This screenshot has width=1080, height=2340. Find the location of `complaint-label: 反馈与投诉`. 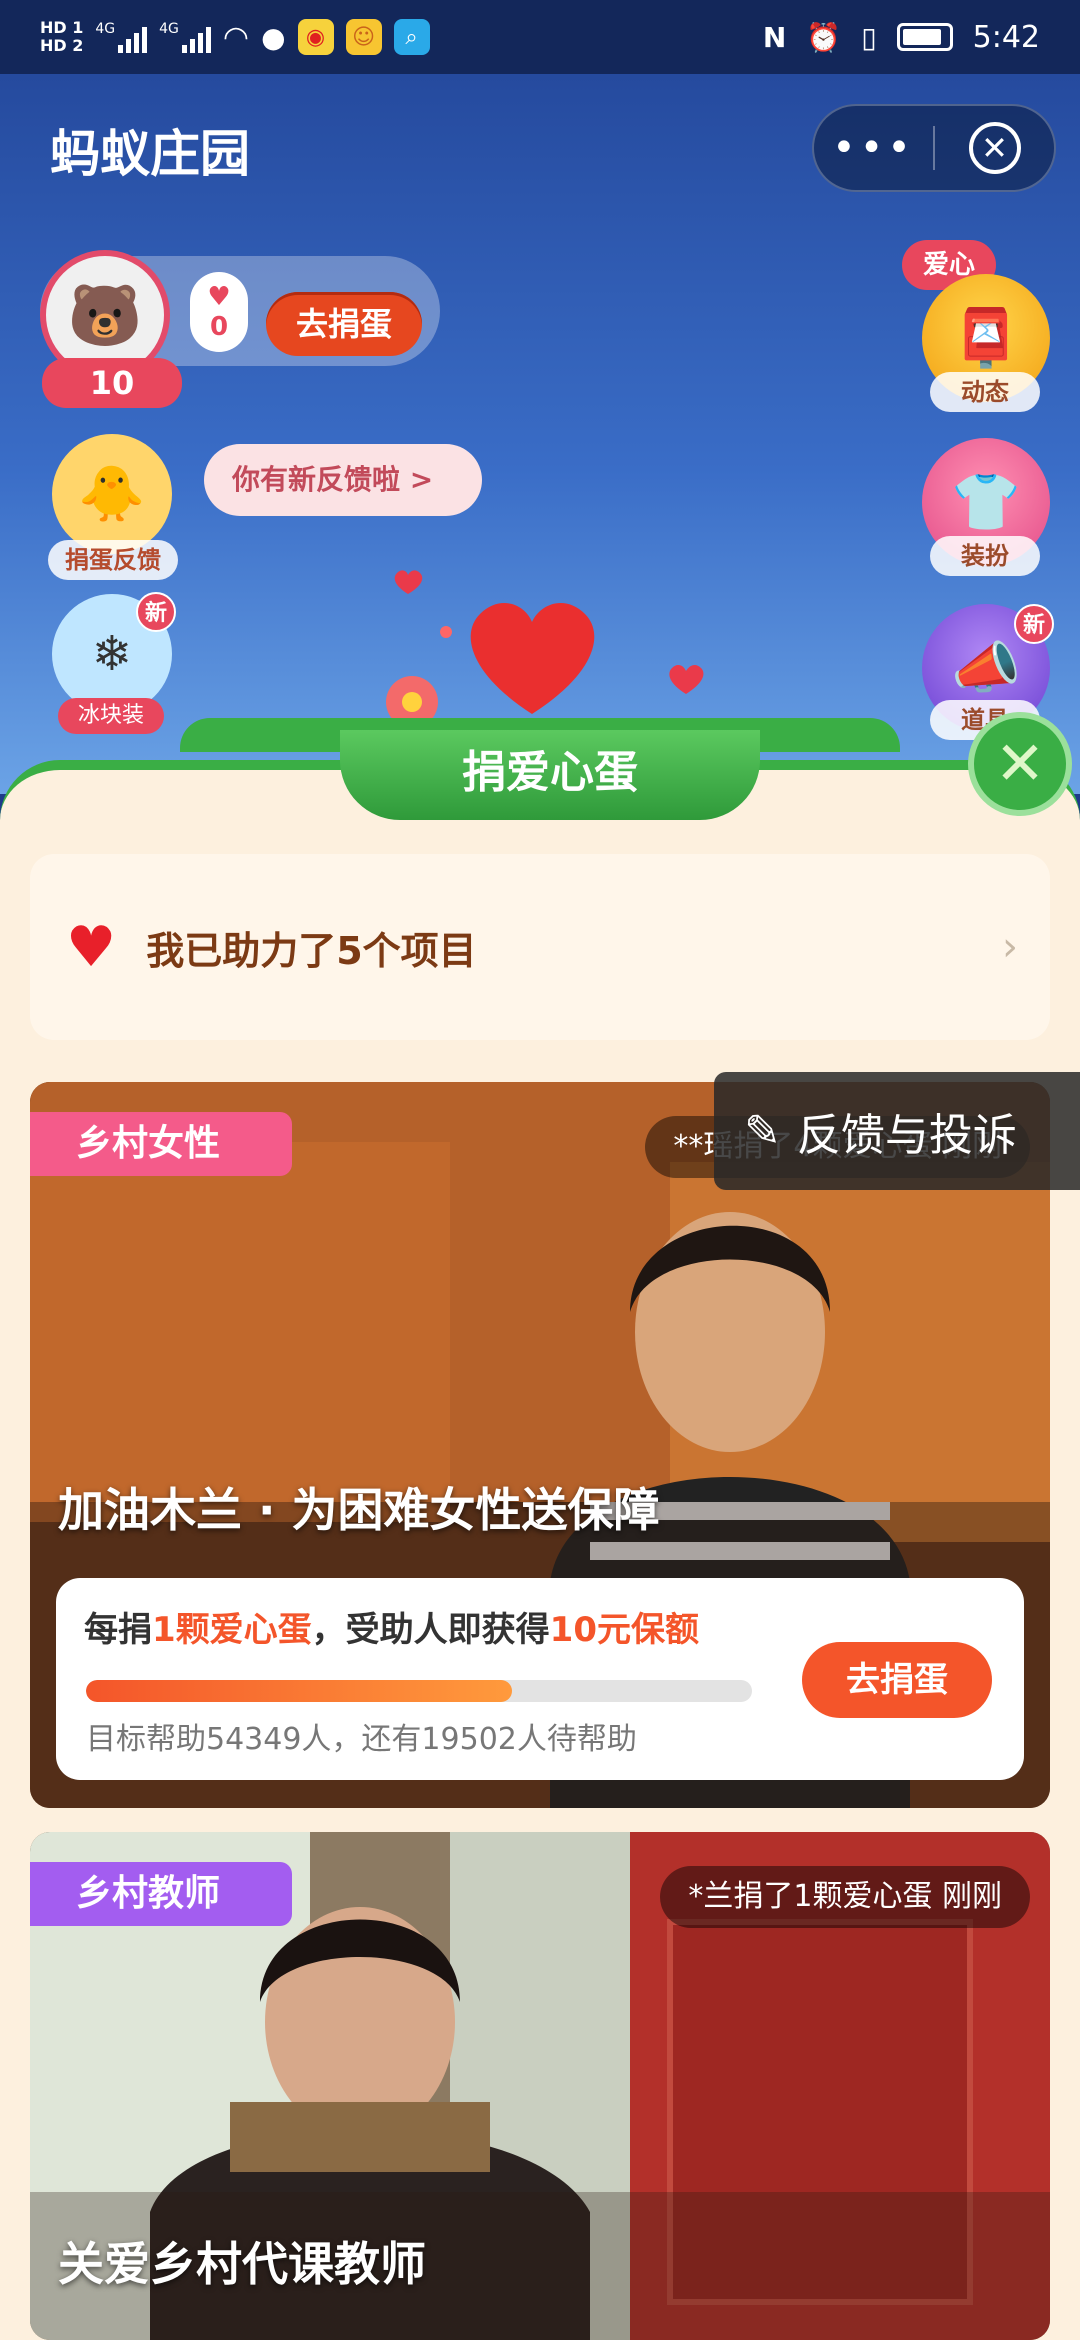

complaint-label: 反馈与投诉 is located at coordinates (906, 1135).